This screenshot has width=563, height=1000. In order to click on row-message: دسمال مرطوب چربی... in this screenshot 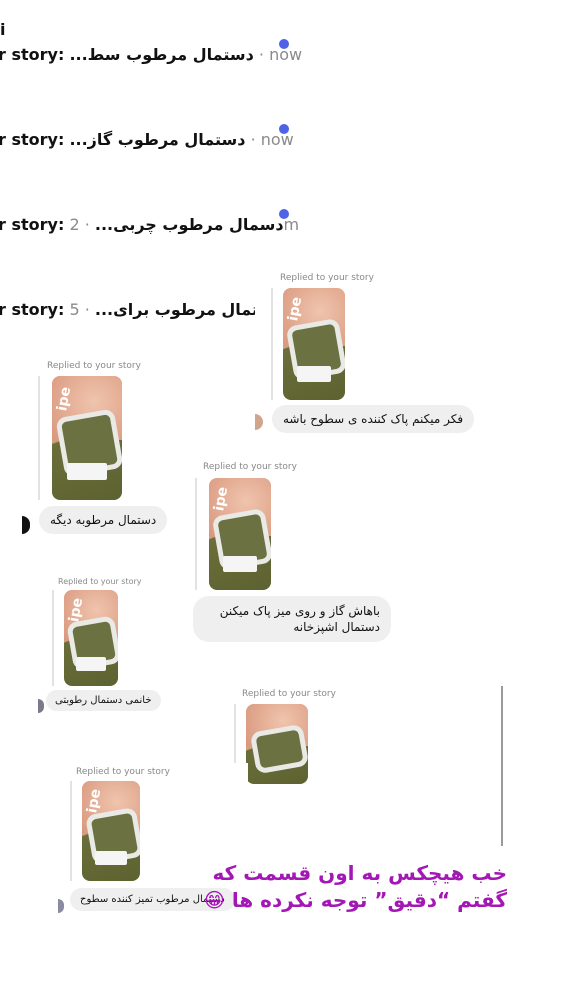, I will do `click(189, 224)`.